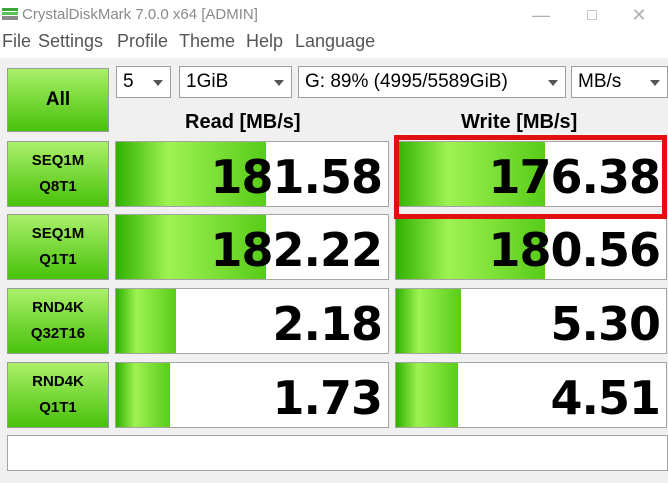 The height and width of the screenshot is (483, 668). I want to click on drive-select: G: 89% (4995/5589GiB), so click(432, 82).